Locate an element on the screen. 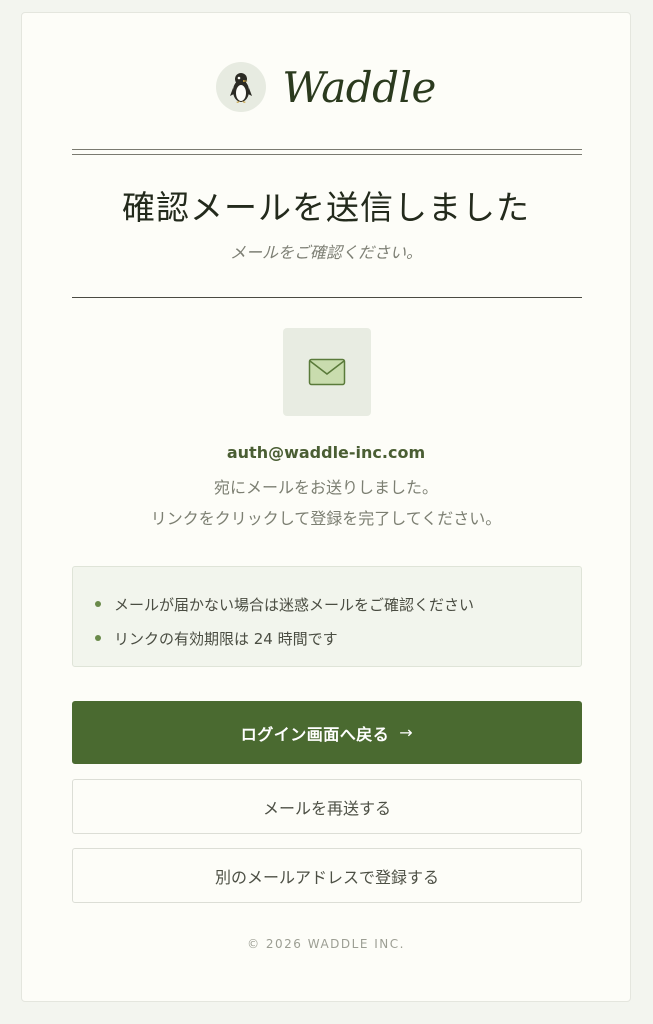 The image size is (653, 1024). note-item: メールが届かない場合は迷惑メールをご確認ください is located at coordinates (327, 604).